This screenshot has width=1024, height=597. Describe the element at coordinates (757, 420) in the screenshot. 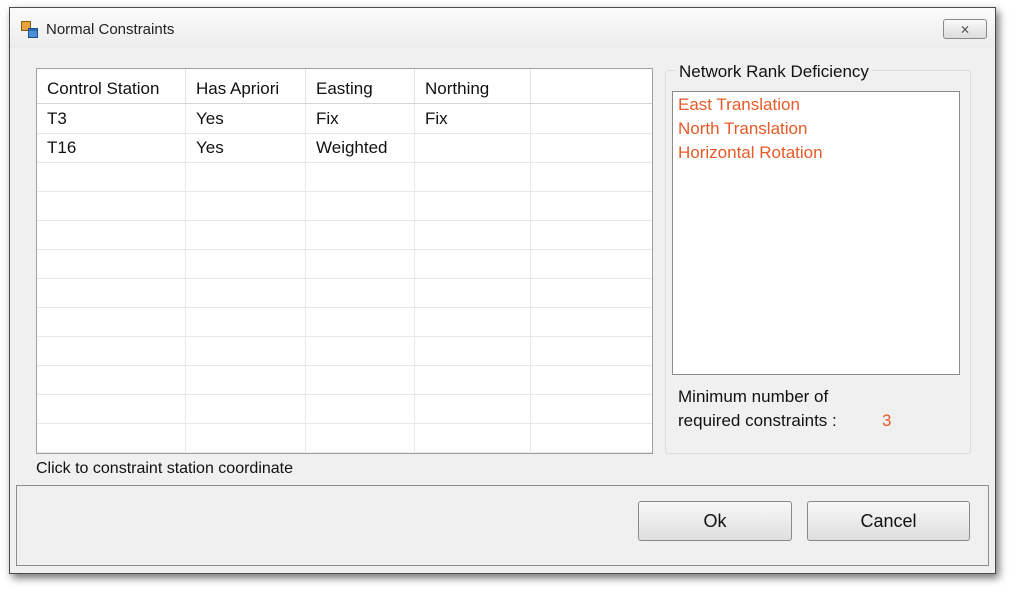

I see `min-constraints-label-line2: required constraints :` at that location.